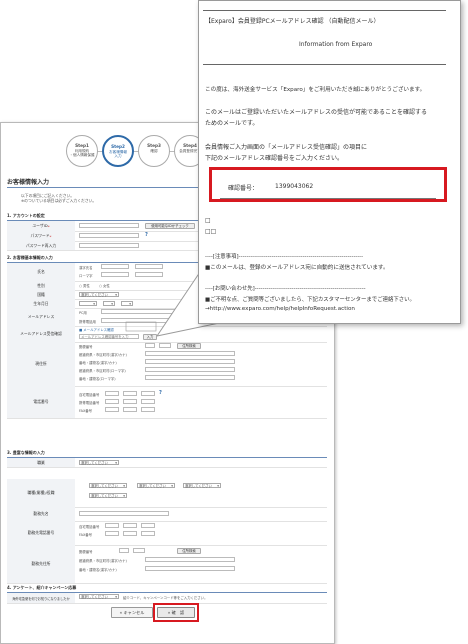  I want to click on gender-male-radio: ○ 男性, so click(84, 285).